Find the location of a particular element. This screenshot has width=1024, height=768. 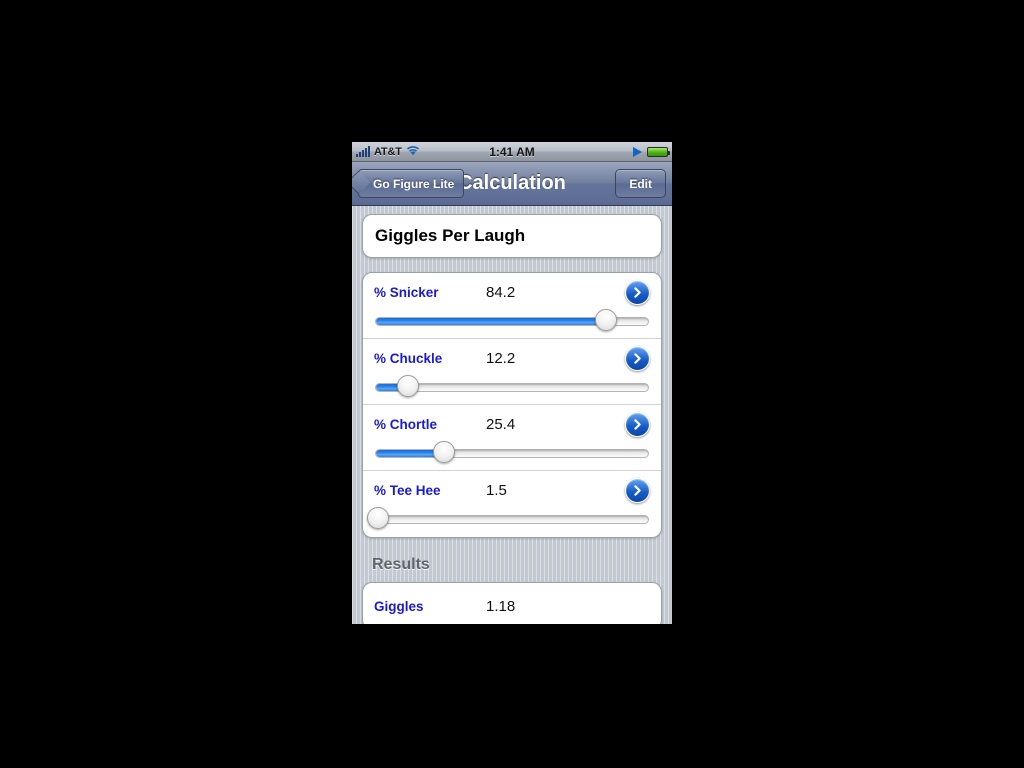

input-row-top: % Chortle 25.4 is located at coordinates (512, 424).